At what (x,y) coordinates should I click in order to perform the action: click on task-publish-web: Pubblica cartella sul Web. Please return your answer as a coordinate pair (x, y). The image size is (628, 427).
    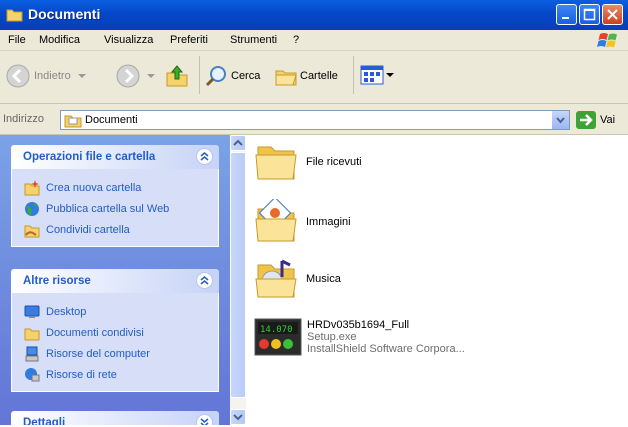
    Looking at the image, I should click on (121, 208).